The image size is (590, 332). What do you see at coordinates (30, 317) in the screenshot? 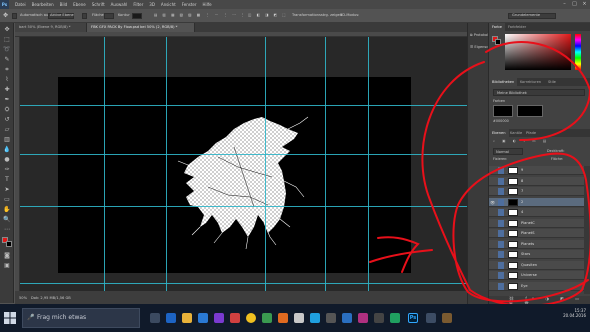
I see `microphone-icon: 🎤` at bounding box center [30, 317].